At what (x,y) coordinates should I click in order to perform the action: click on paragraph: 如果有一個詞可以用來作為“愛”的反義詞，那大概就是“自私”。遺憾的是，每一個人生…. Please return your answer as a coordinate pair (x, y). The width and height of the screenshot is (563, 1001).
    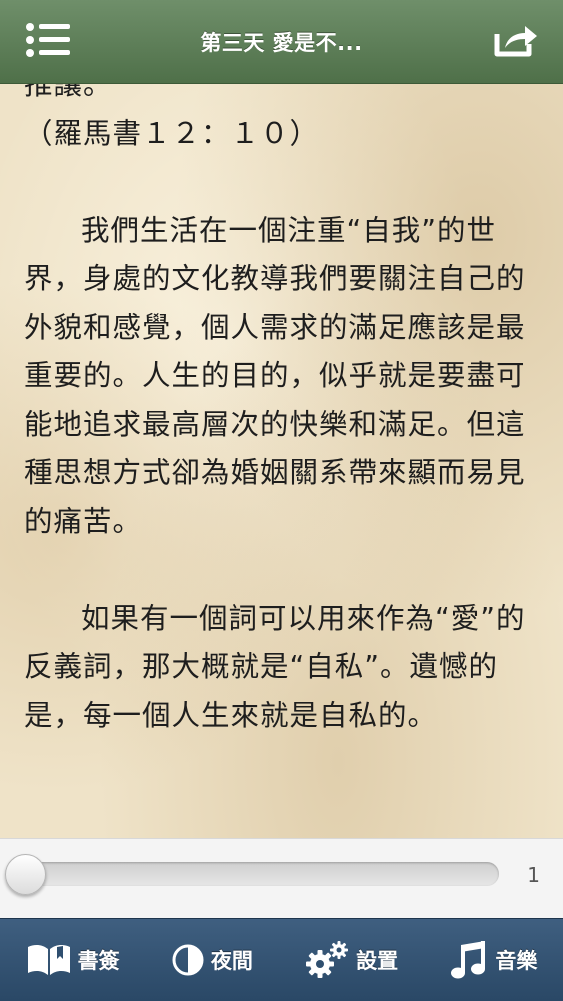
    Looking at the image, I should click on (275, 666).